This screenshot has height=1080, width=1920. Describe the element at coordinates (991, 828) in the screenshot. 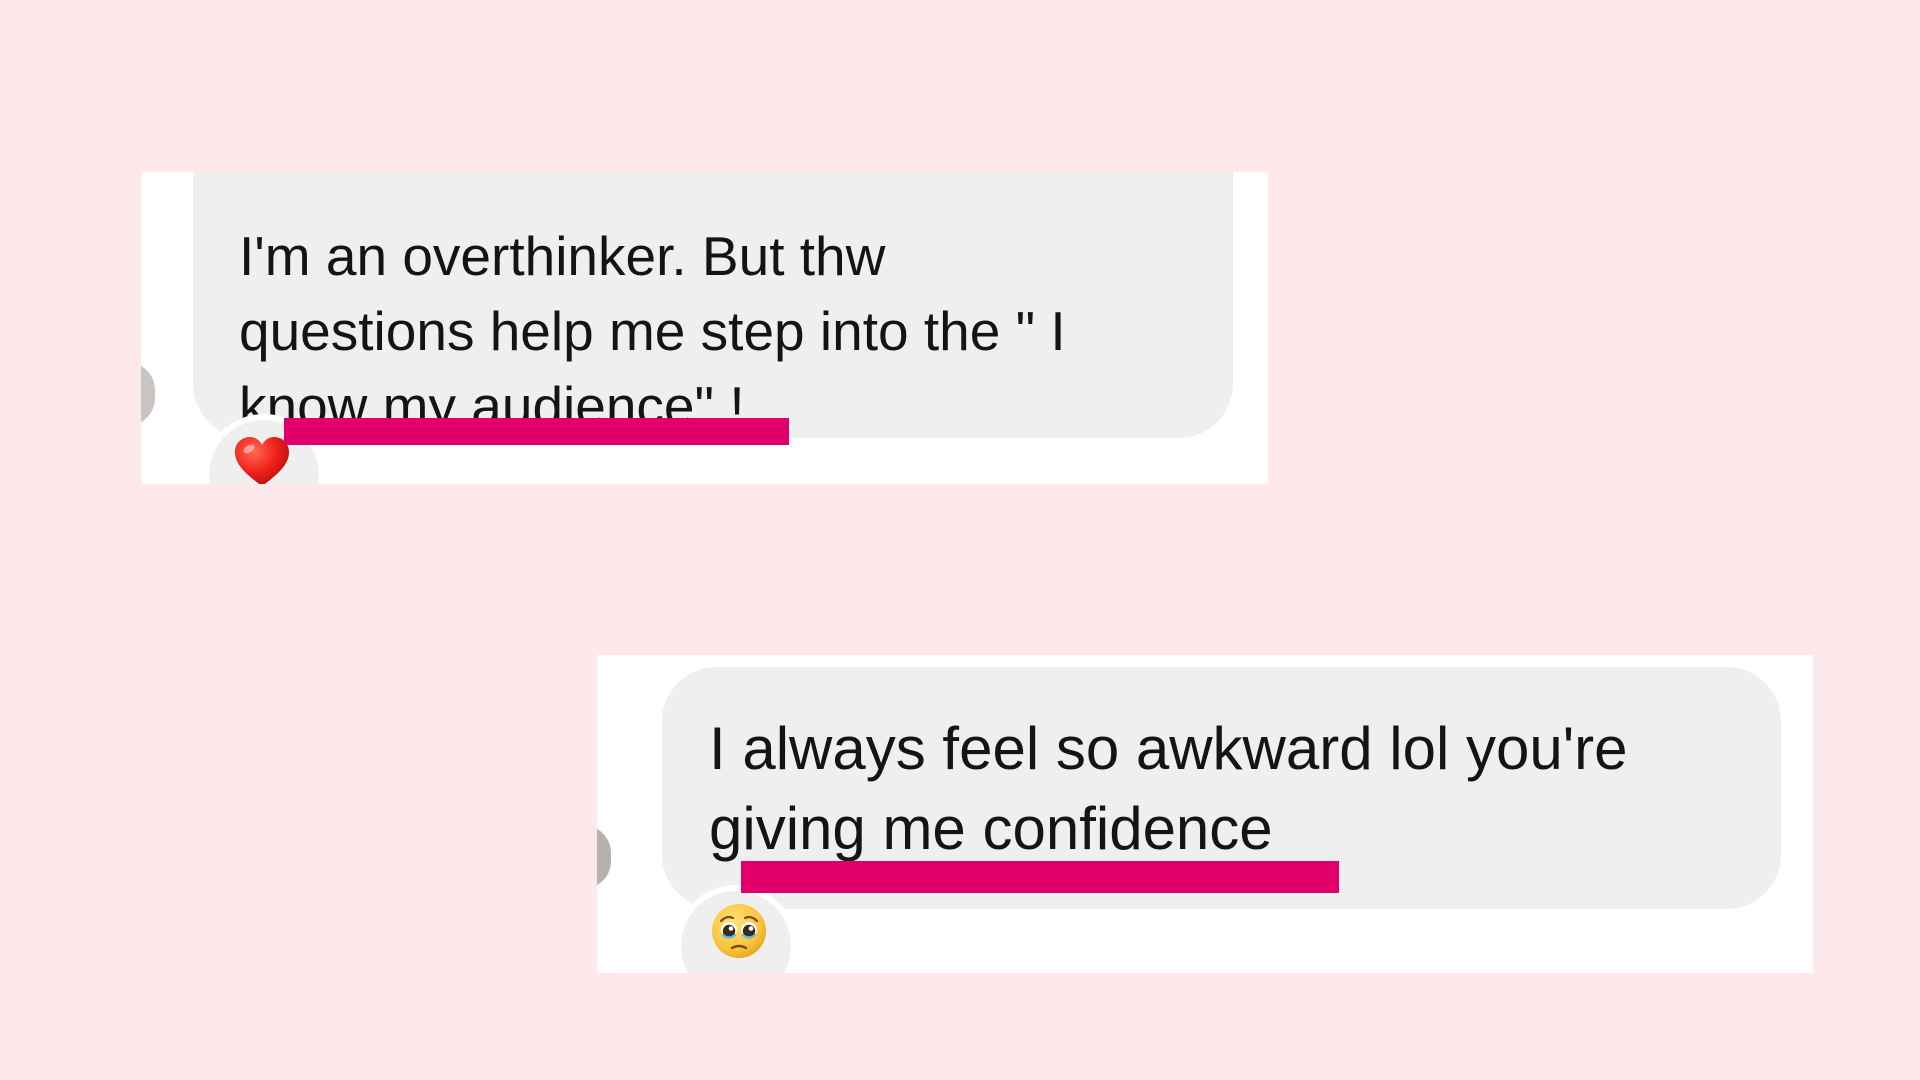

I see `message-text-line: giving me confidence` at that location.